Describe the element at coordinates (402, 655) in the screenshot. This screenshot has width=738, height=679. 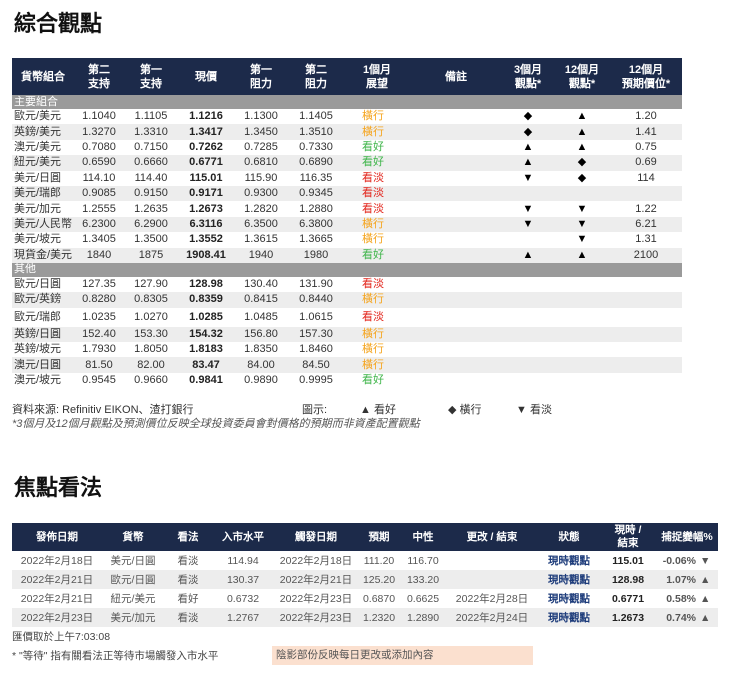
I see `shade-note: 陰影部份反映每日更改或添加內容` at that location.